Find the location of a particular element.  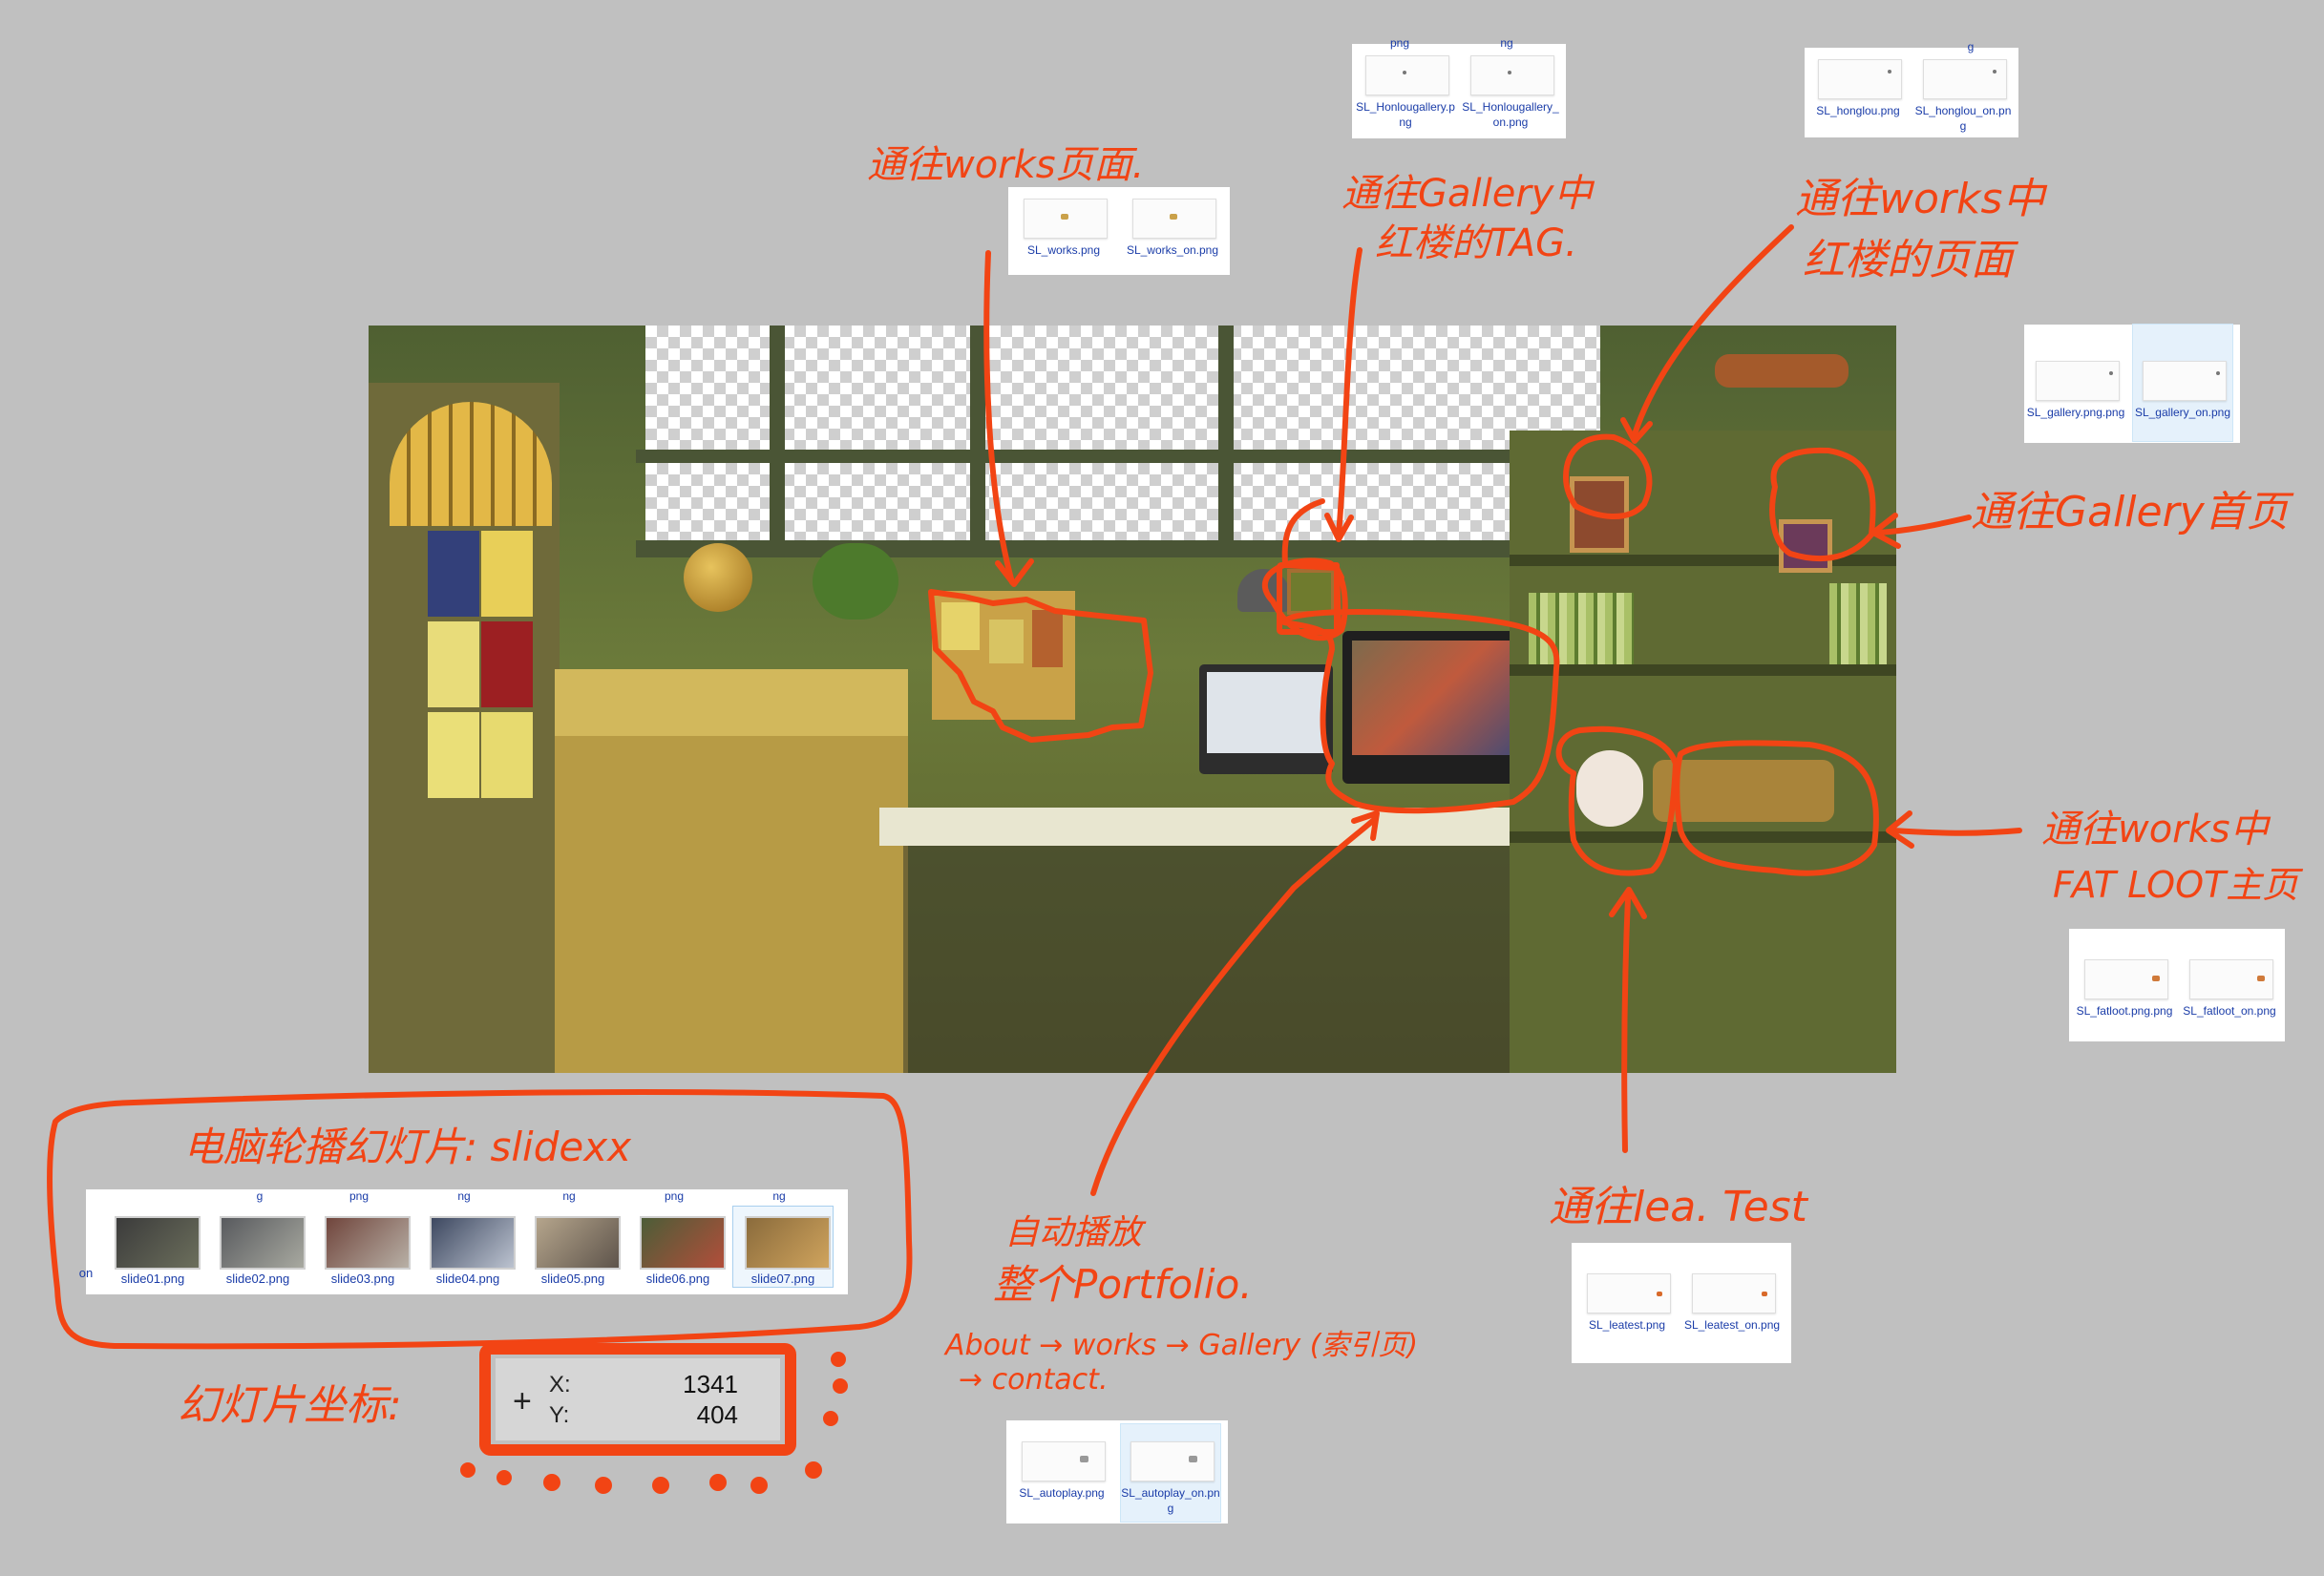

annotation-works-honglou: 通往works中 is located at coordinates (1920, 199).